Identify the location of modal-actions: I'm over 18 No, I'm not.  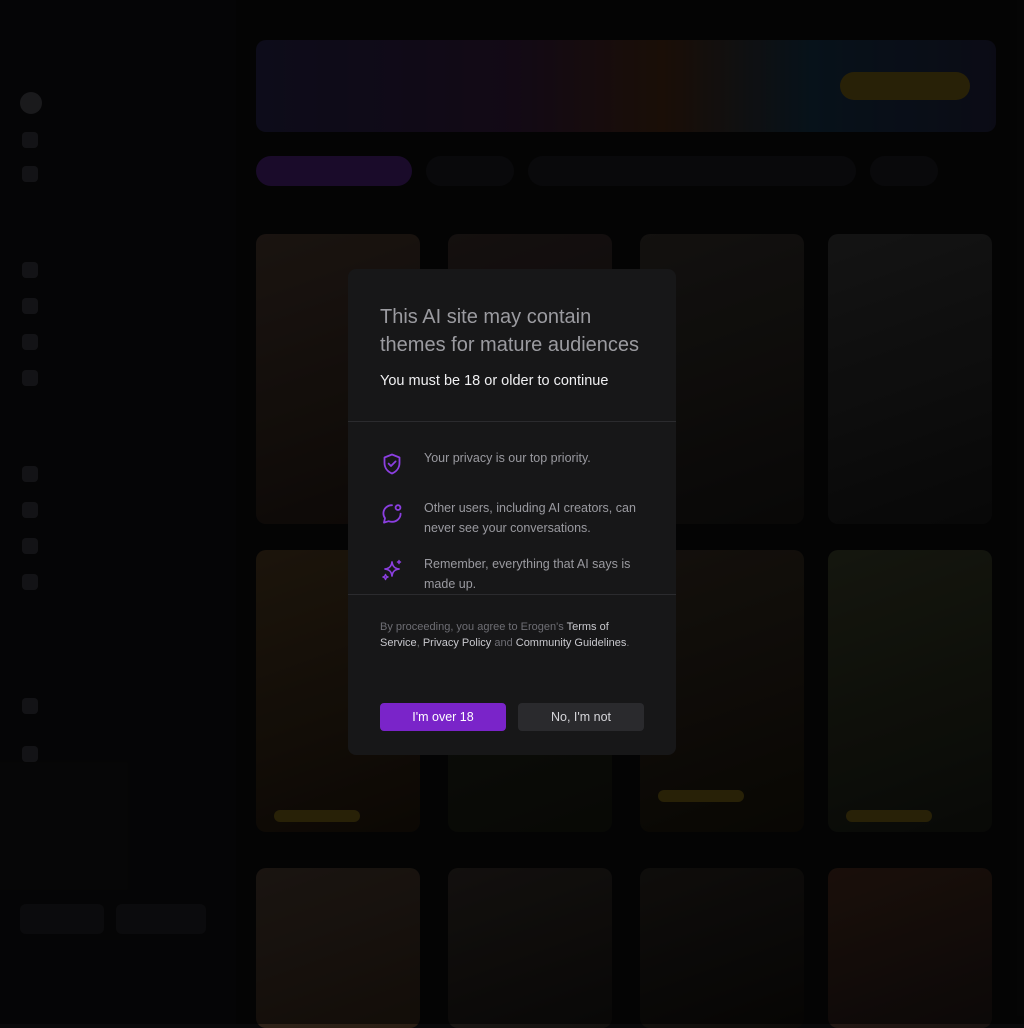
(512, 717).